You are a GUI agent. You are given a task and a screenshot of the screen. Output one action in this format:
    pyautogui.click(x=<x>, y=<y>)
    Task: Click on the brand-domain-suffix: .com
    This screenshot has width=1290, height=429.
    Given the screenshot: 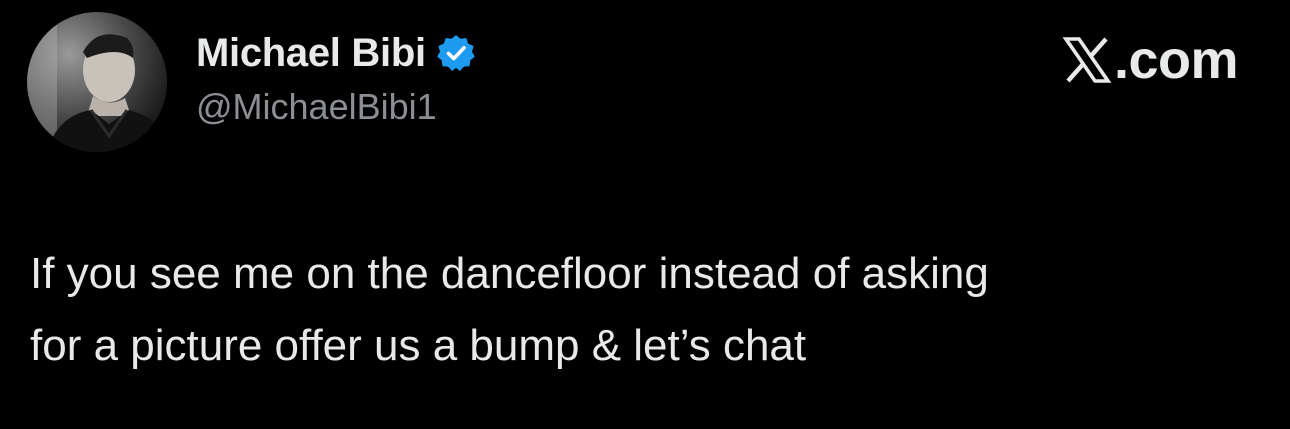 What is the action you would take?
    pyautogui.click(x=1176, y=60)
    